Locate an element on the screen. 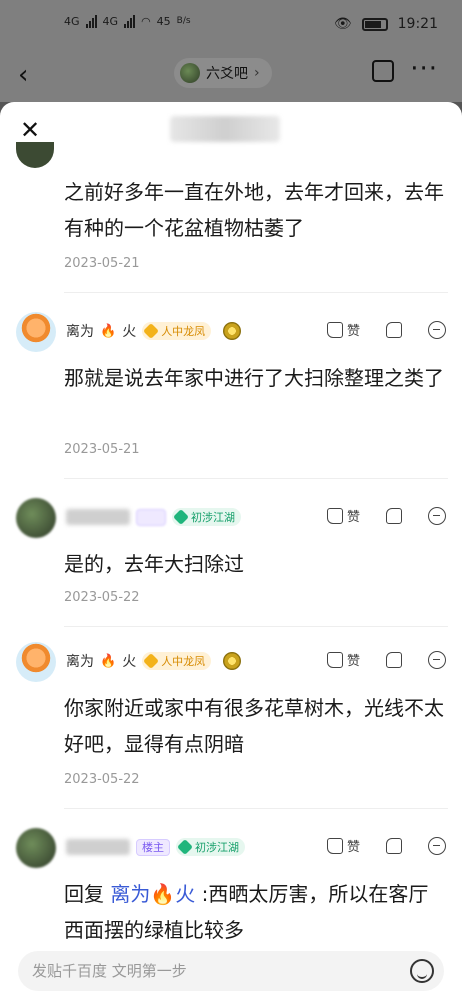 The height and width of the screenshot is (1000, 462). input-bar is located at coordinates (231, 970).